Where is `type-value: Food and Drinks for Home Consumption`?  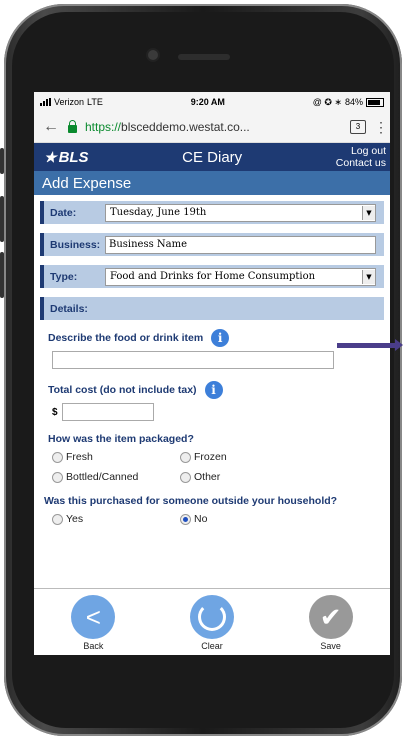 type-value: Food and Drinks for Home Consumption is located at coordinates (213, 276).